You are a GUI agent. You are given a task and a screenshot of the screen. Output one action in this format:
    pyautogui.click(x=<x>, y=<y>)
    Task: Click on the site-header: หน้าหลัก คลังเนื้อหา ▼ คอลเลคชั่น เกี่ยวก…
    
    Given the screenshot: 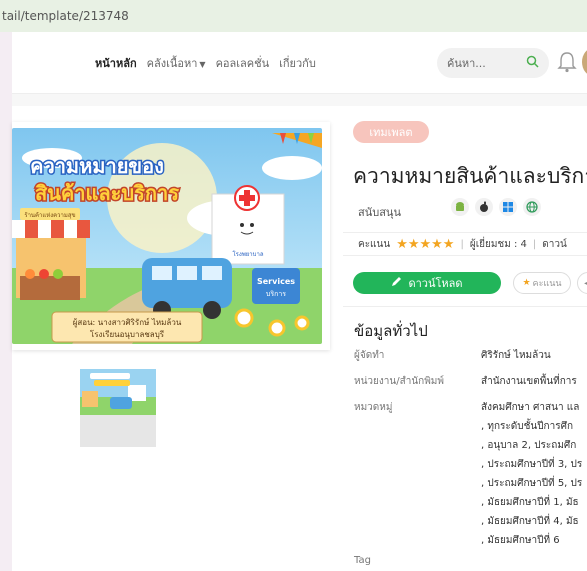 What is the action you would take?
    pyautogui.click(x=299, y=63)
    